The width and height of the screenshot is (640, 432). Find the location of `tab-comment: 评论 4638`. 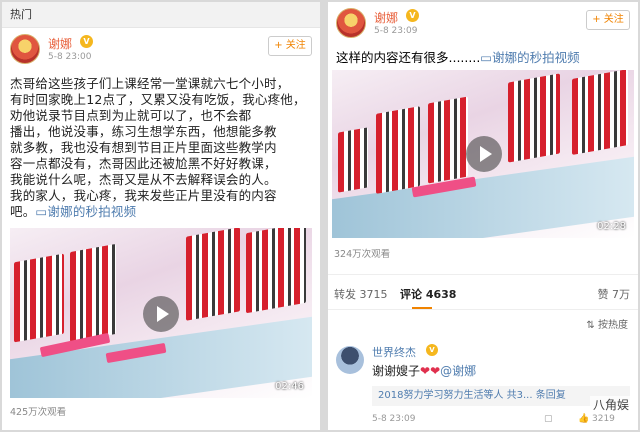

tab-comment: 评论 4638 is located at coordinates (428, 294).